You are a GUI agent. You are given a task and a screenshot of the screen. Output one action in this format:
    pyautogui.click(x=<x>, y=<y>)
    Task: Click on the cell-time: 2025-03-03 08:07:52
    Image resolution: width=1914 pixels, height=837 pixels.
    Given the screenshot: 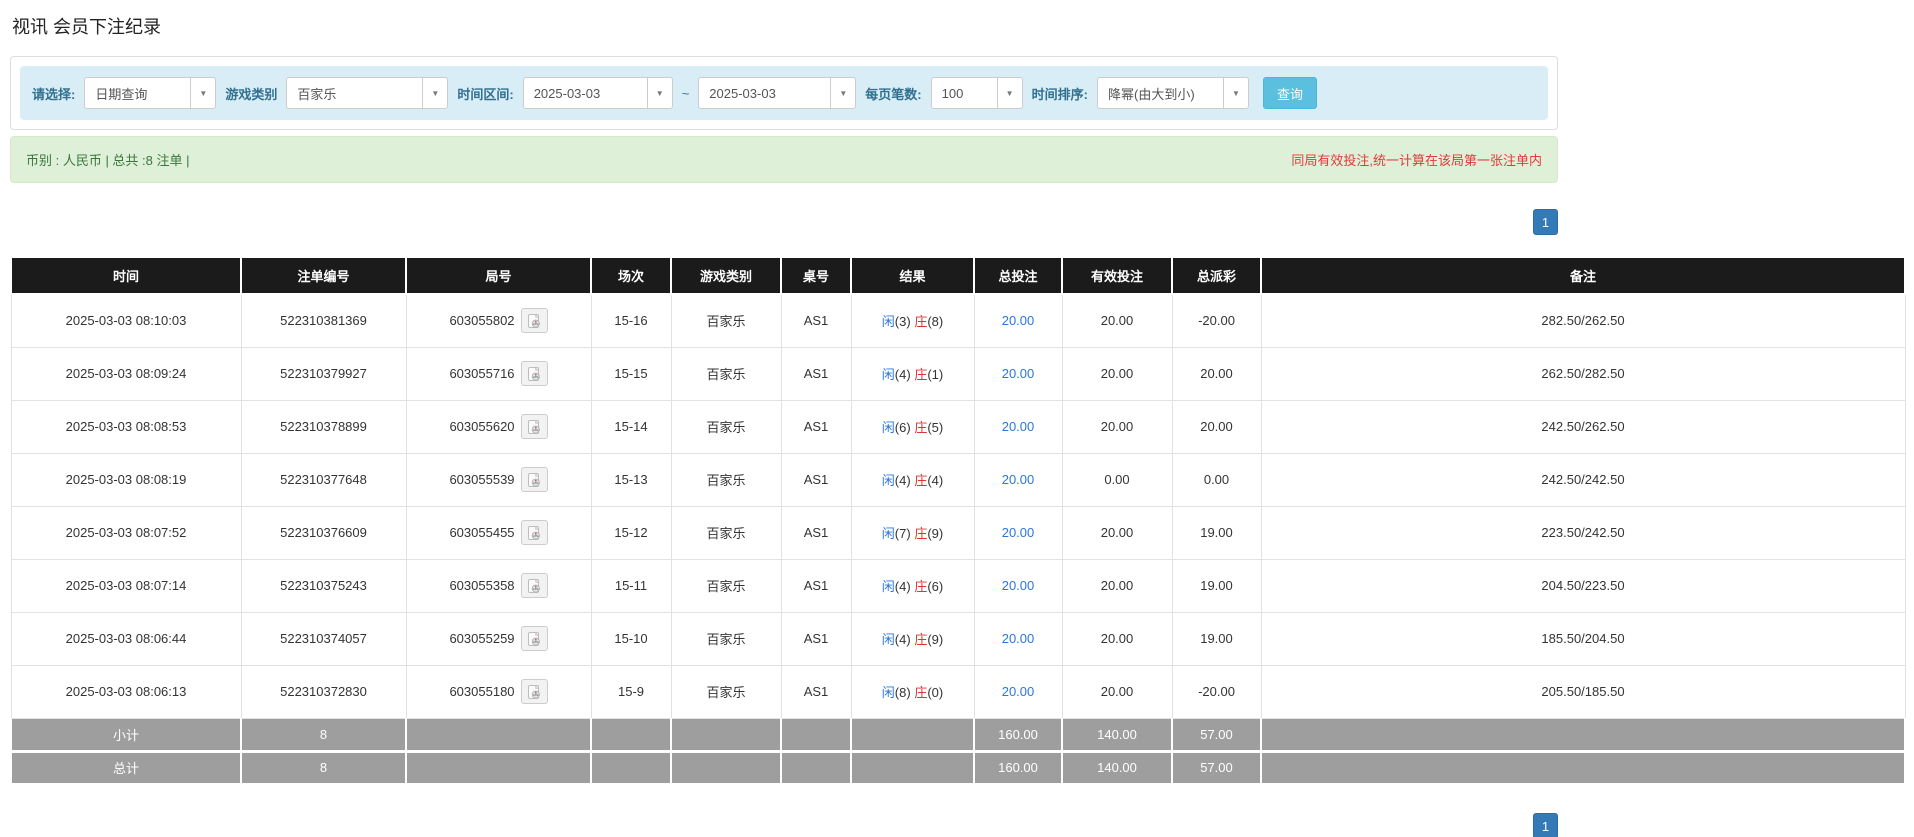 What is the action you would take?
    pyautogui.click(x=126, y=532)
    